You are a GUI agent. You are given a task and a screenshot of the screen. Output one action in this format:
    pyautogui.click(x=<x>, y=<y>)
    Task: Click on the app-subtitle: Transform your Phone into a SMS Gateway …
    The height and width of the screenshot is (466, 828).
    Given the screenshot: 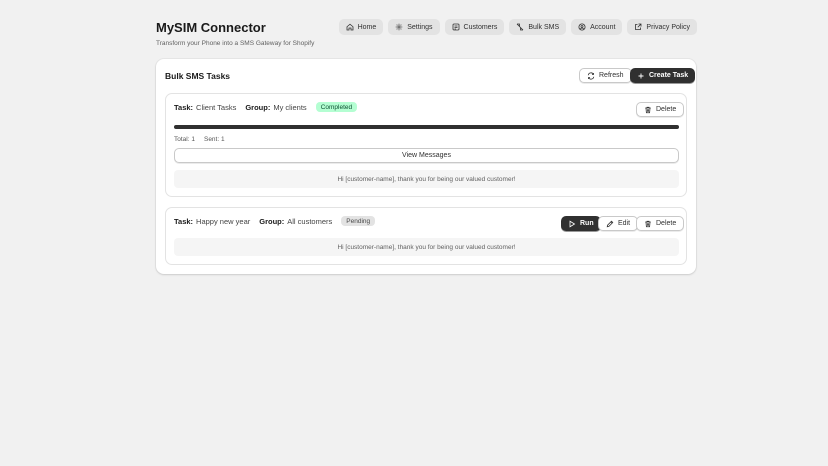 What is the action you would take?
    pyautogui.click(x=235, y=43)
    